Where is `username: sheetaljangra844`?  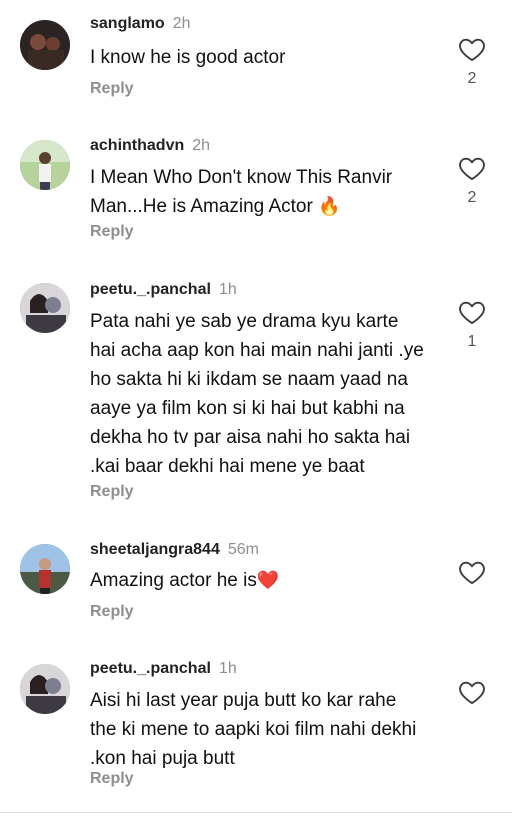
username: sheetaljangra844 is located at coordinates (155, 549).